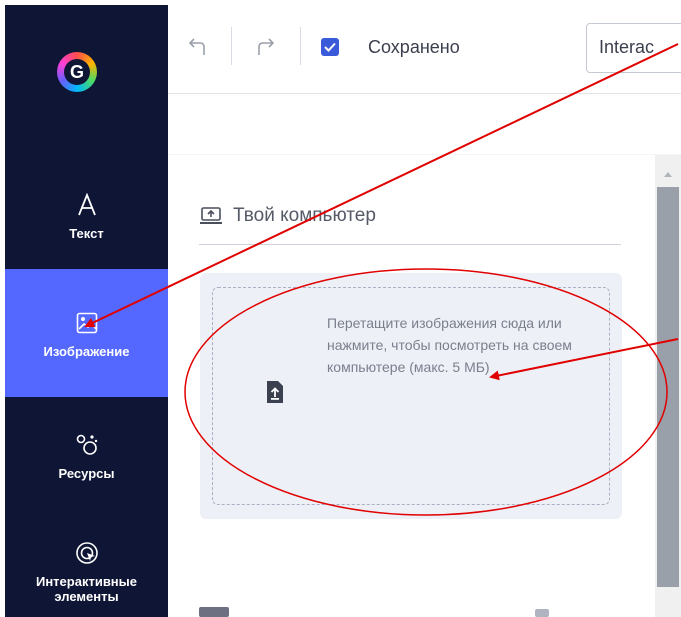 The height and width of the screenshot is (617, 681). What do you see at coordinates (87, 445) in the screenshot?
I see `resources-icon` at bounding box center [87, 445].